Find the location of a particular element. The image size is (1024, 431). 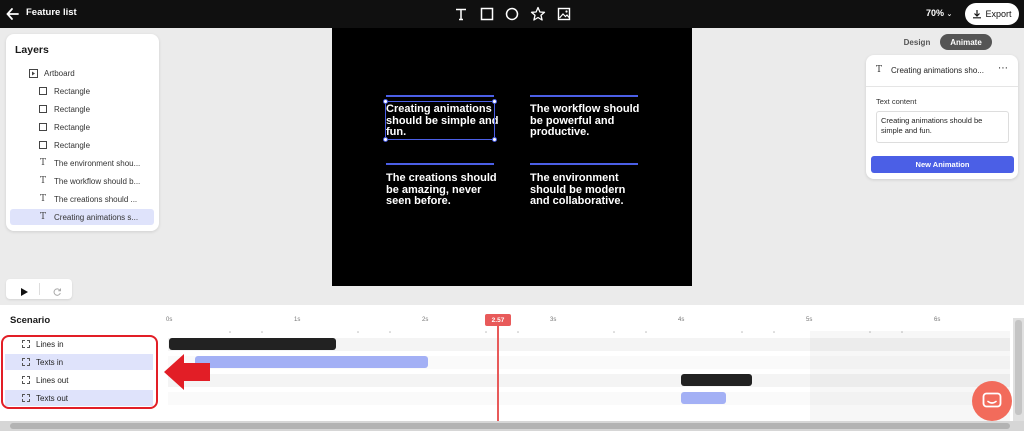

top-bar: Feature list 70% ⌄ Export is located at coordinates (512, 14).